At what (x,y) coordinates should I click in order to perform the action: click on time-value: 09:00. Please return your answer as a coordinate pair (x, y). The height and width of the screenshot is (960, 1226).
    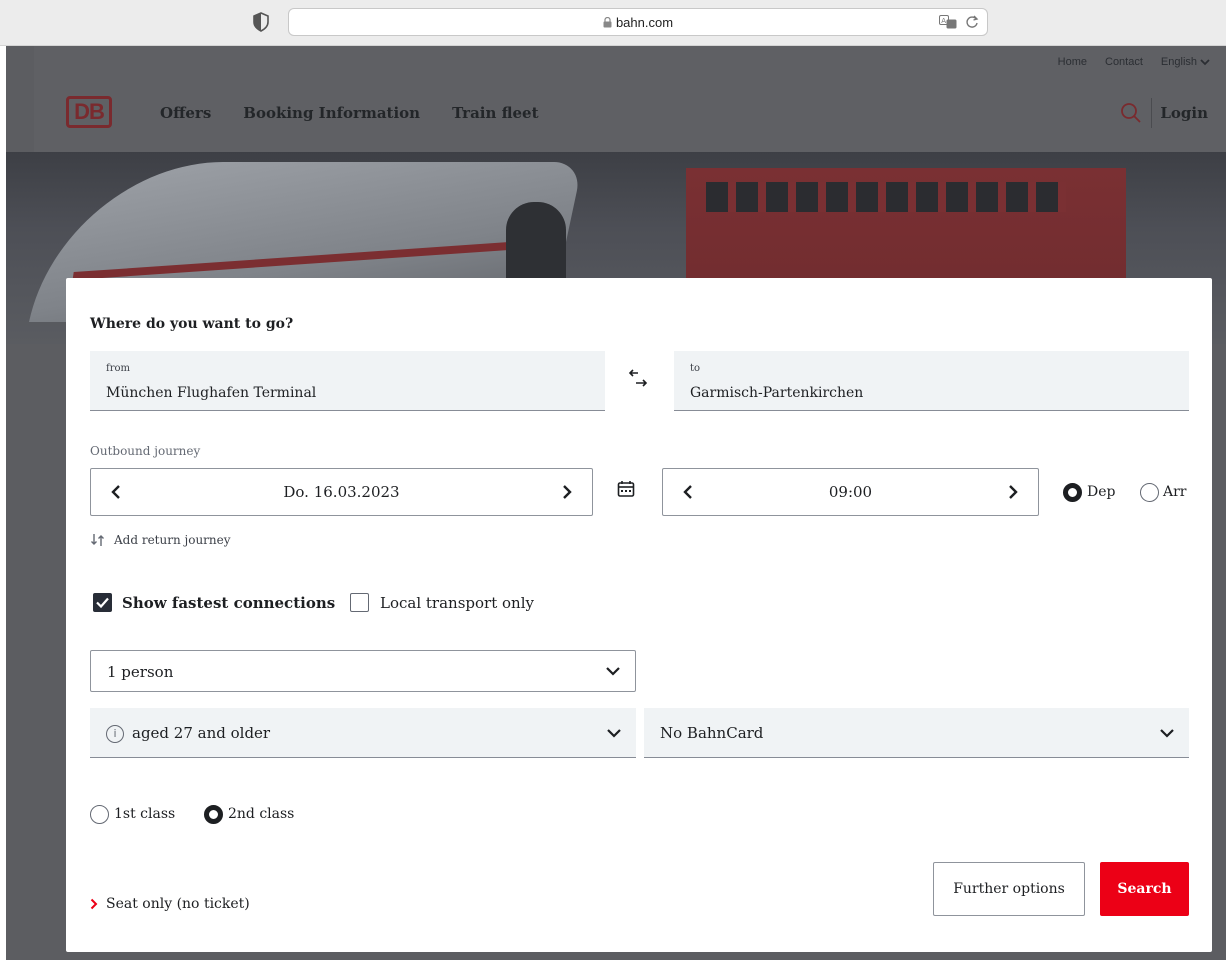
    Looking at the image, I should click on (850, 492).